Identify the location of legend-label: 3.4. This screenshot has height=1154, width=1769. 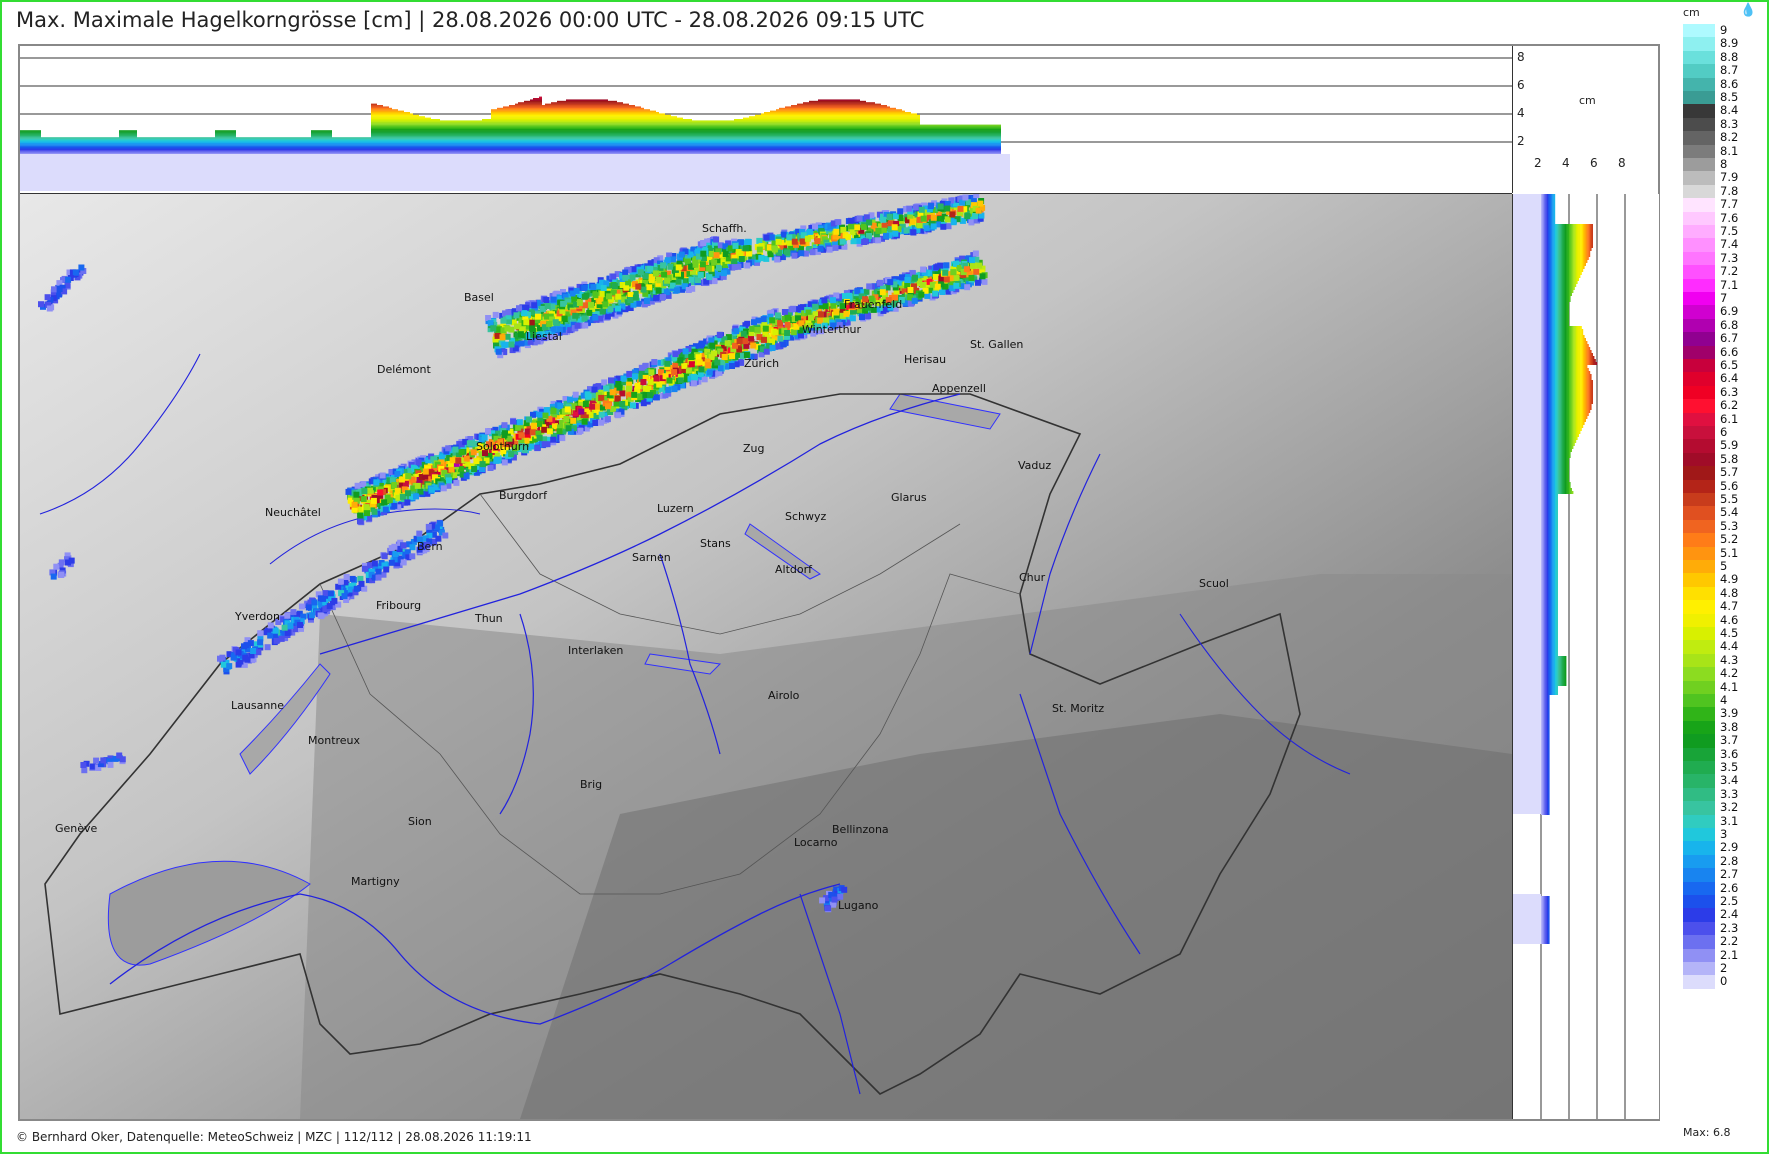
(1729, 780).